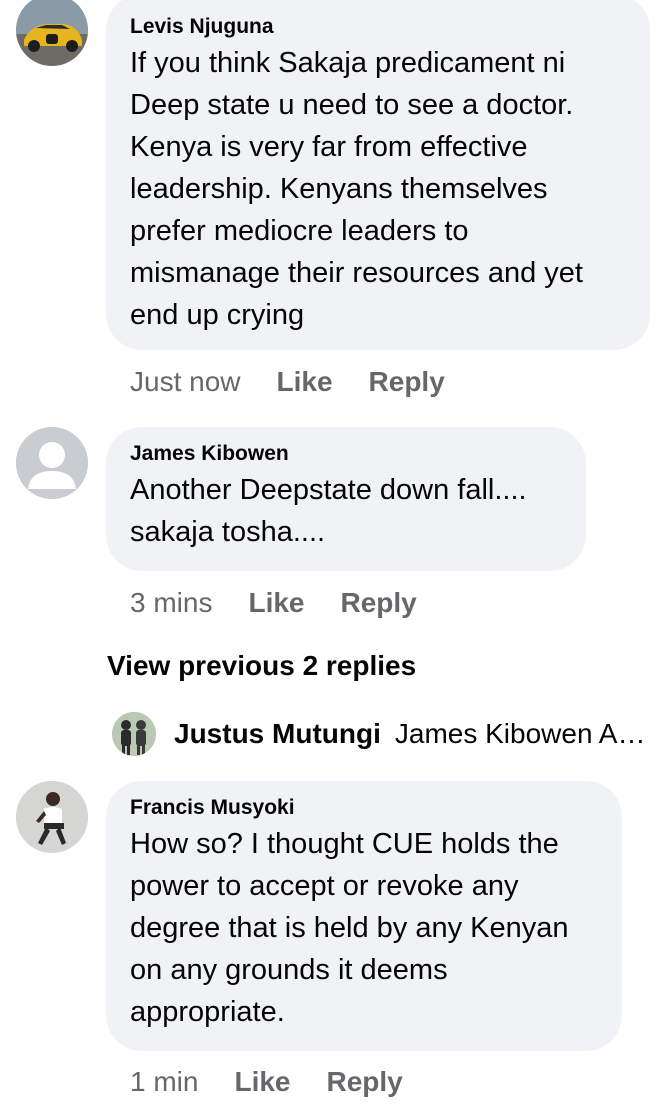  I want to click on car-avatar-icon, so click(52, 33).